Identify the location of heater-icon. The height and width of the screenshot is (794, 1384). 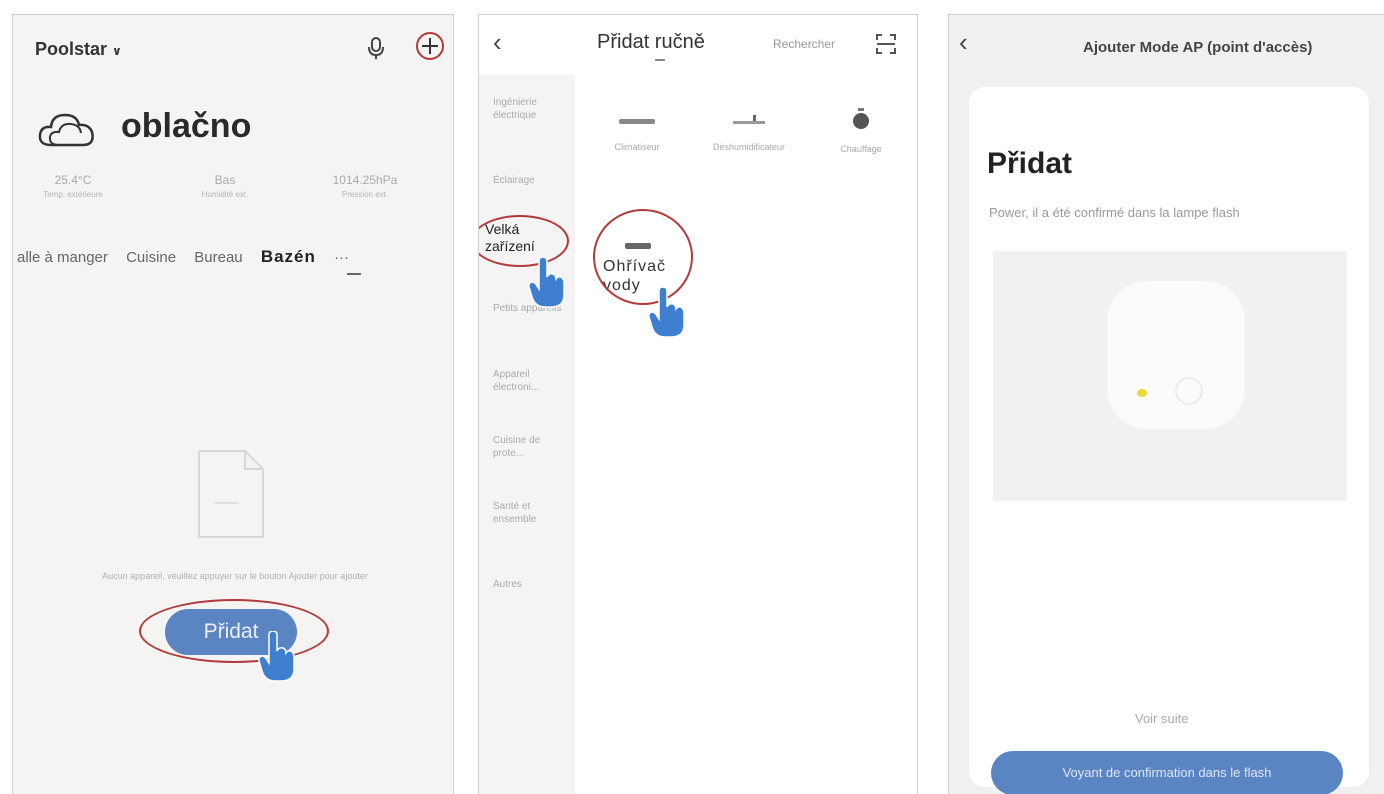
(861, 118).